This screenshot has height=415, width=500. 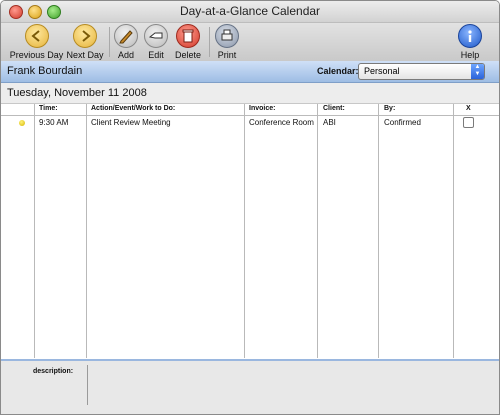 What do you see at coordinates (36, 36) in the screenshot?
I see `arrow-left-icon` at bounding box center [36, 36].